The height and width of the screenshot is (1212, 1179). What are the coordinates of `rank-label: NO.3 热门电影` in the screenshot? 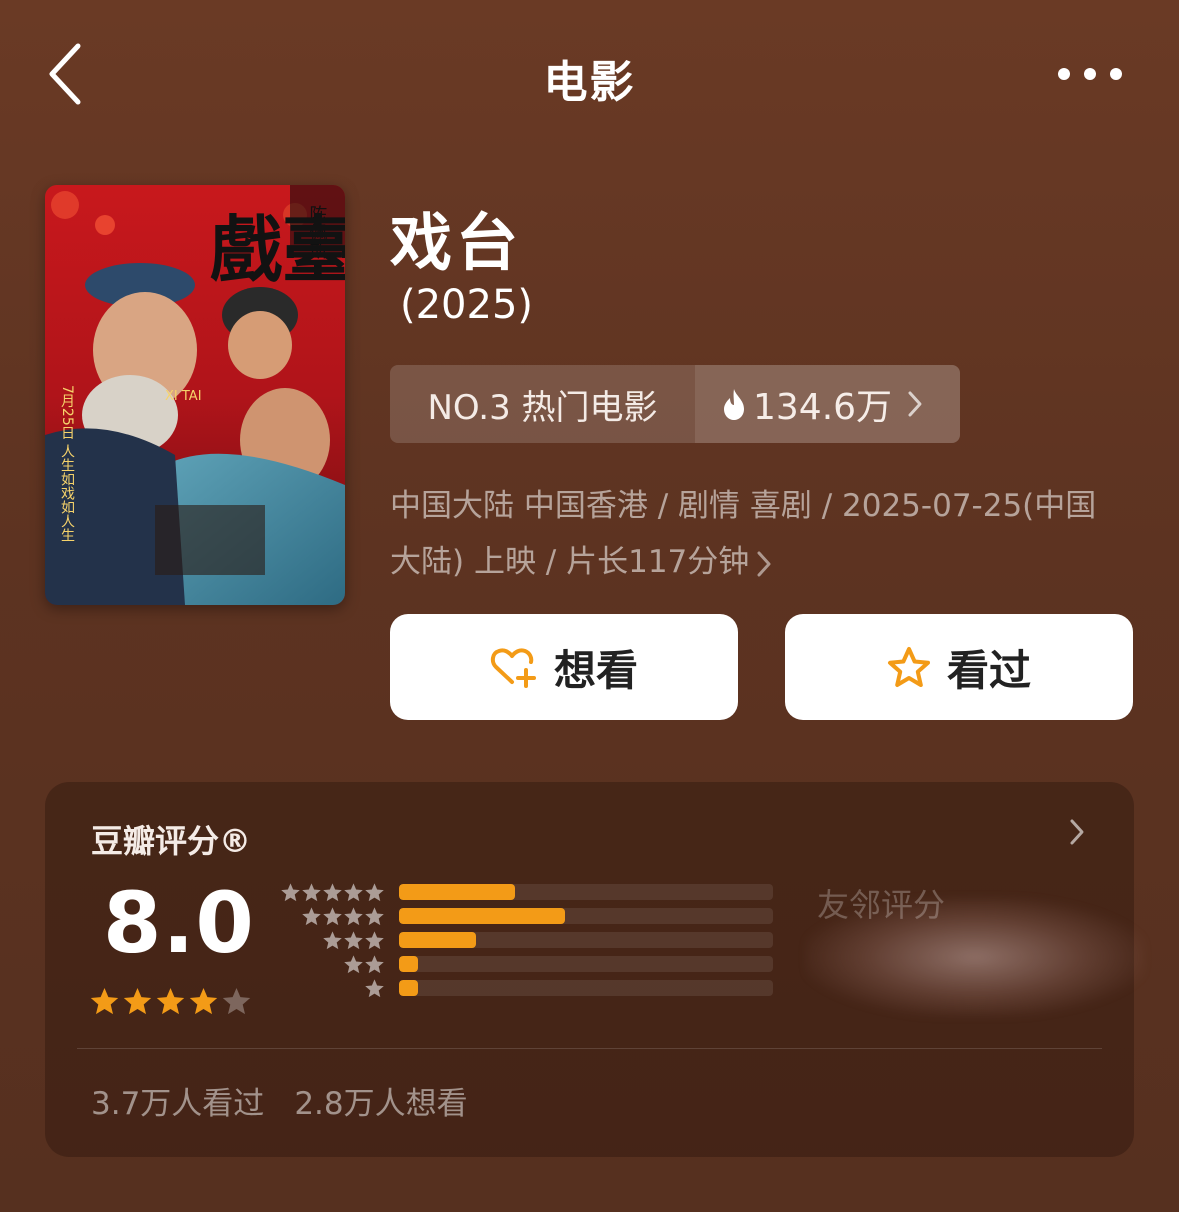 It's located at (542, 404).